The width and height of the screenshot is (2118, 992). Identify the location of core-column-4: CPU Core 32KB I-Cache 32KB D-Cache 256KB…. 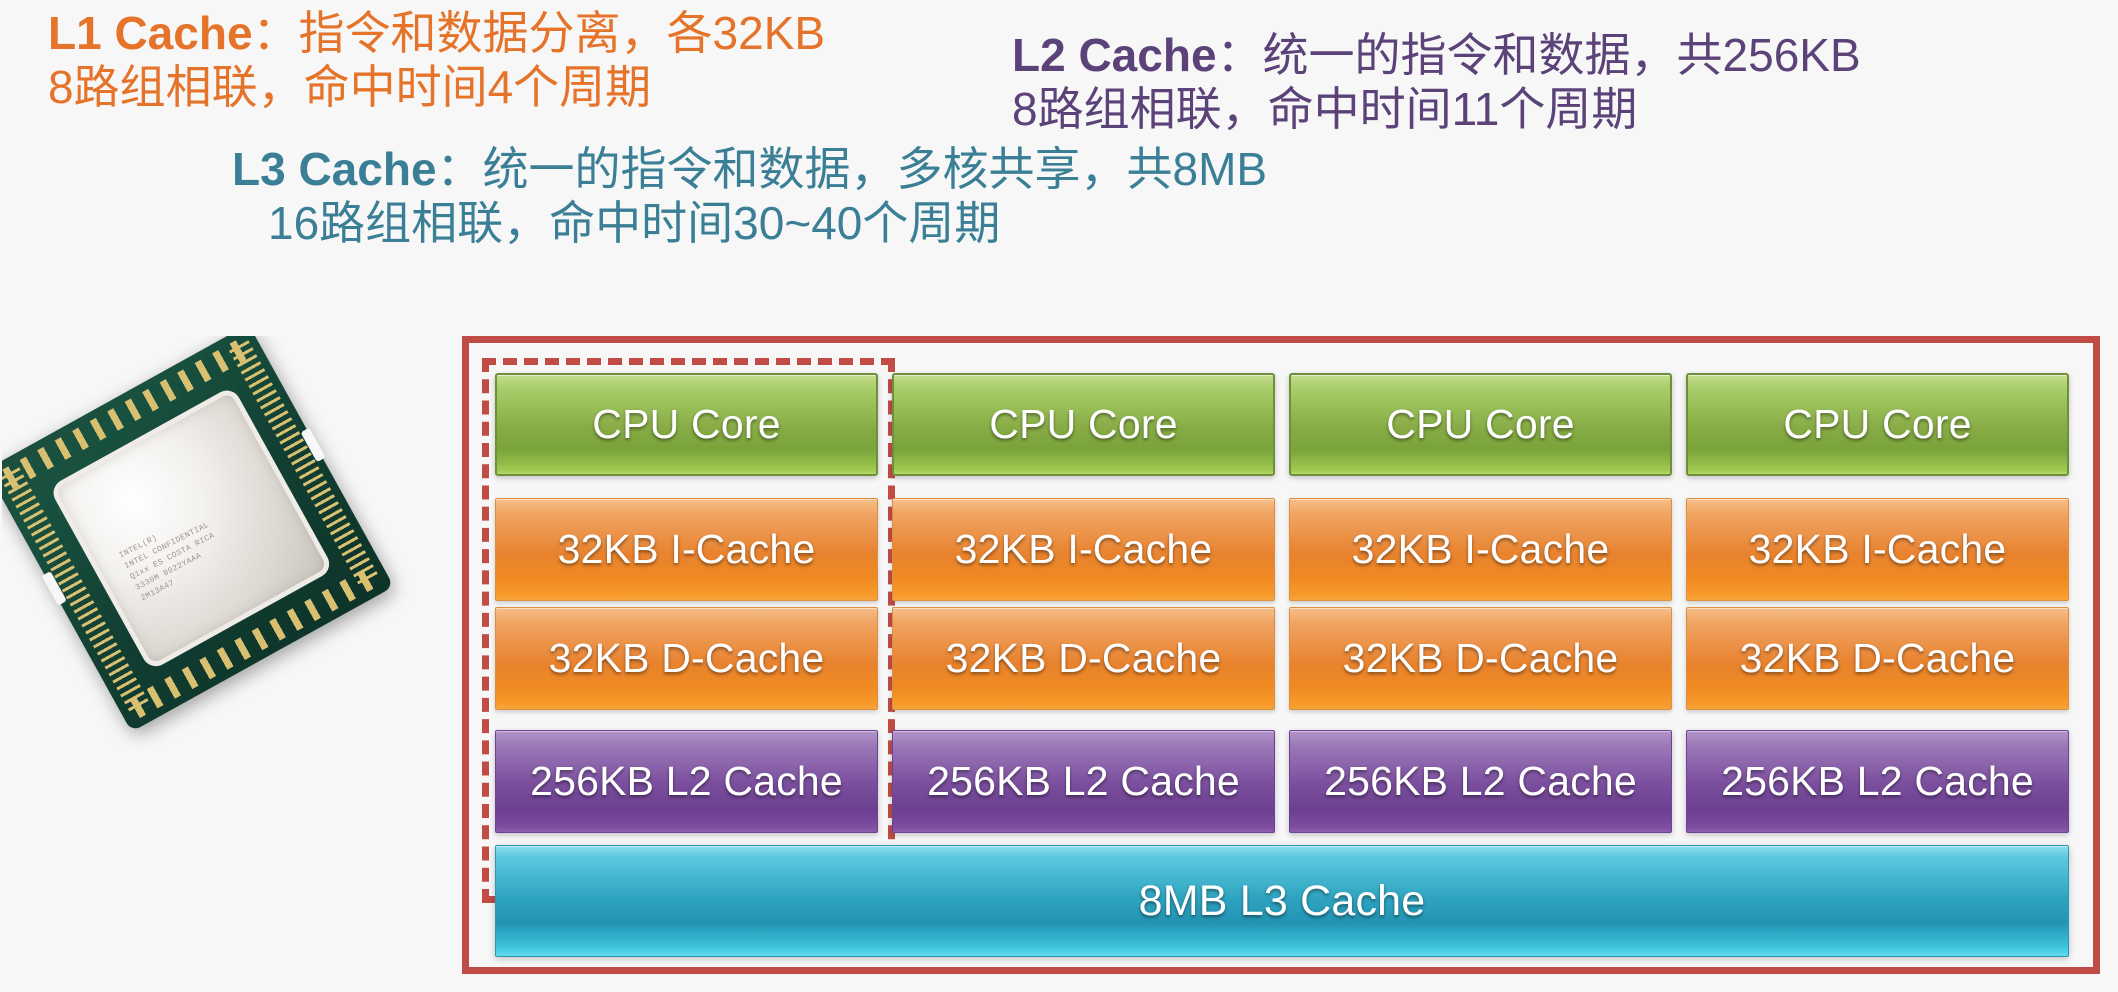
(1877, 603).